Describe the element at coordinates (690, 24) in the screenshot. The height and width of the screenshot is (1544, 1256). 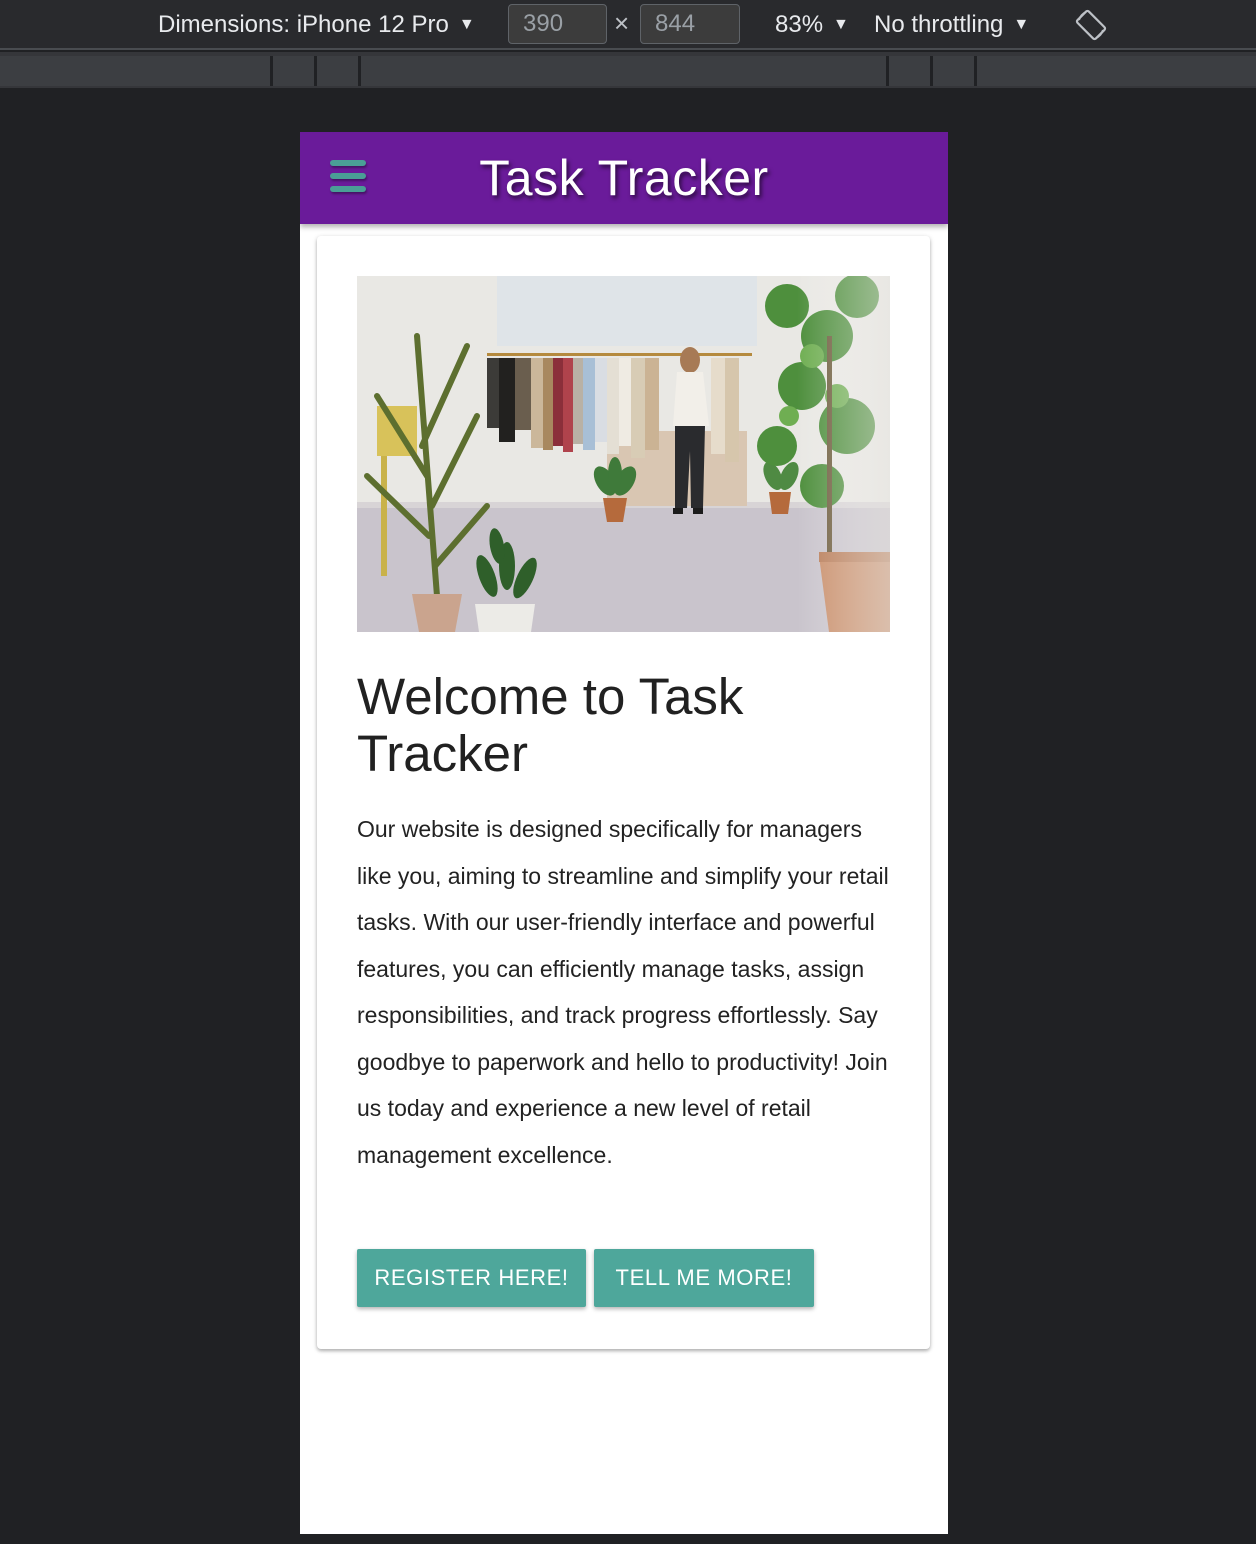
I see `height-input: 844` at that location.